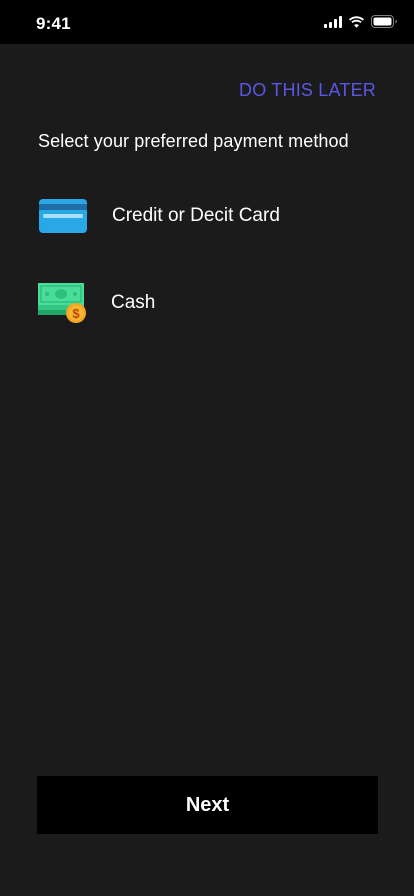  What do you see at coordinates (53, 23) in the screenshot?
I see `status-time: 9:41` at bounding box center [53, 23].